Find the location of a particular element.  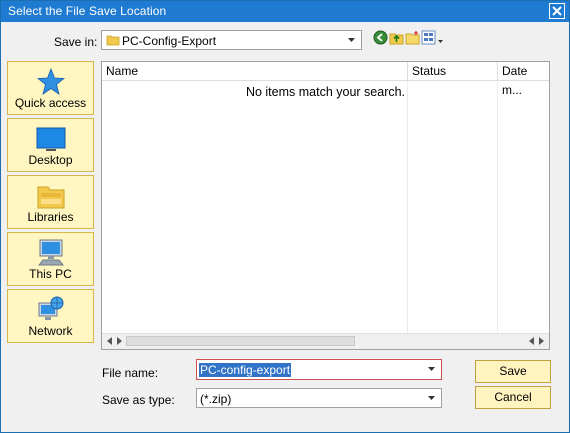

up-folder-button is located at coordinates (397, 37).